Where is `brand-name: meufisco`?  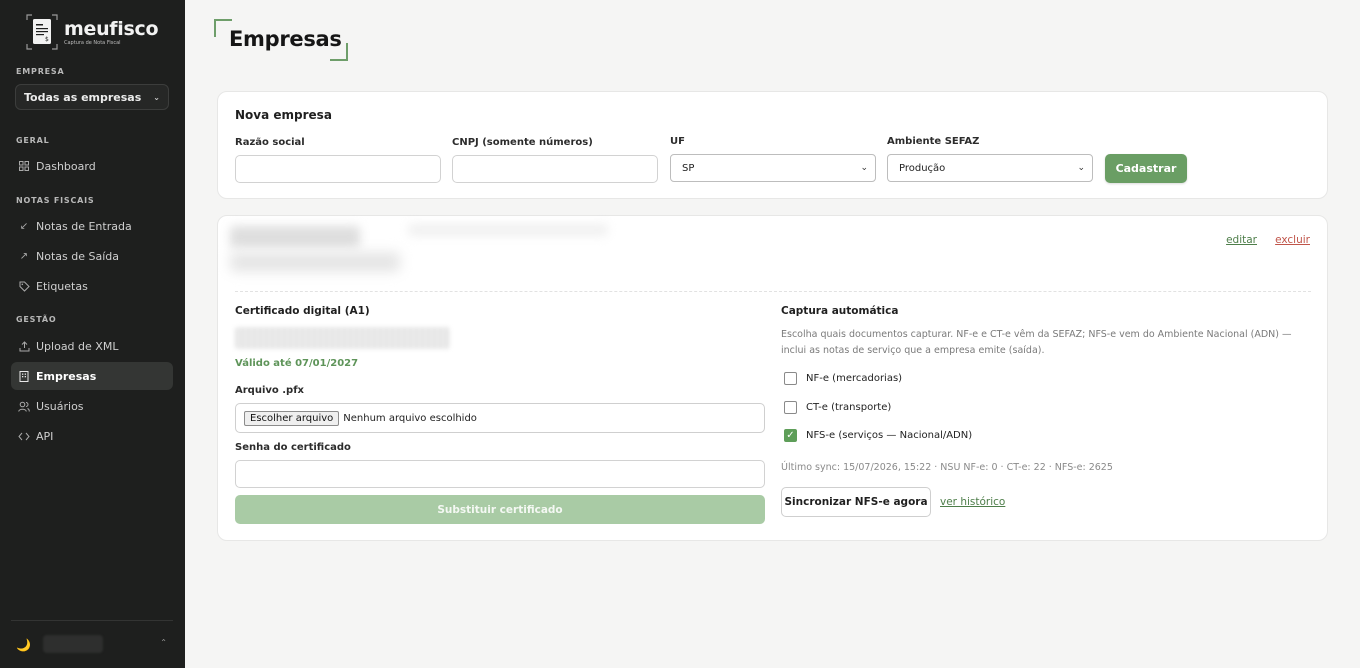
brand-name: meufisco is located at coordinates (111, 28).